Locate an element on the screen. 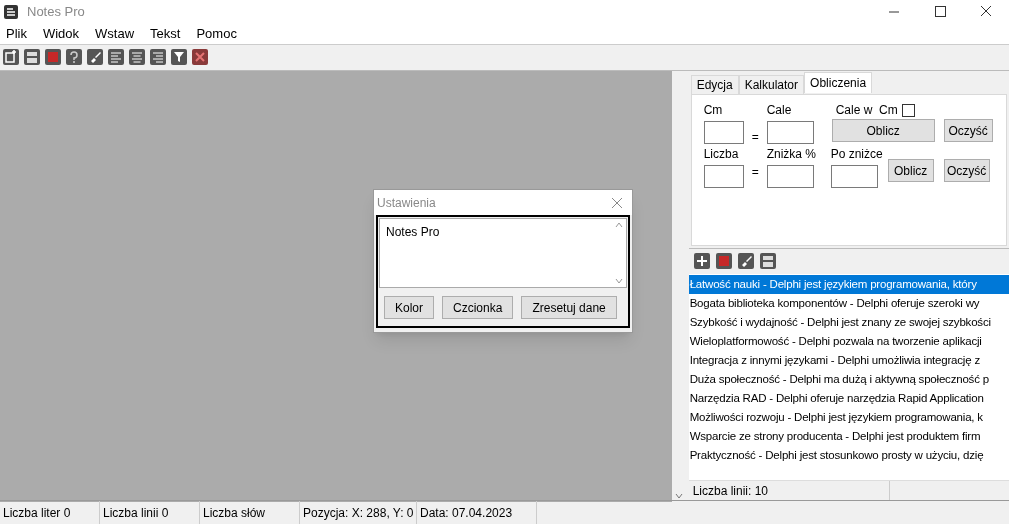 The width and height of the screenshot is (1009, 524). field-label: Cm is located at coordinates (713, 110).